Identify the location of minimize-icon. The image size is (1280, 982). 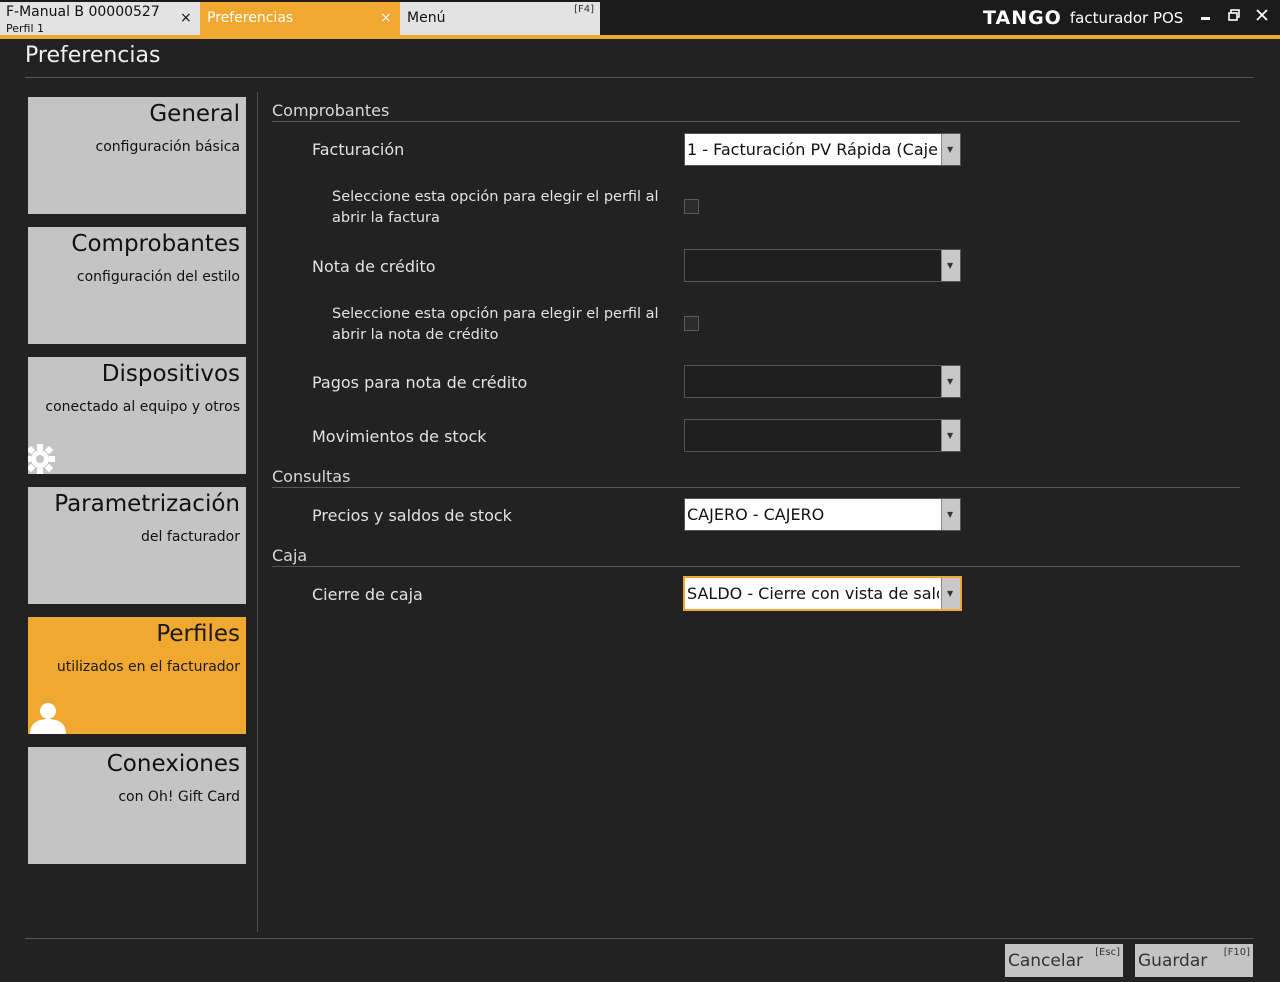
(1206, 18).